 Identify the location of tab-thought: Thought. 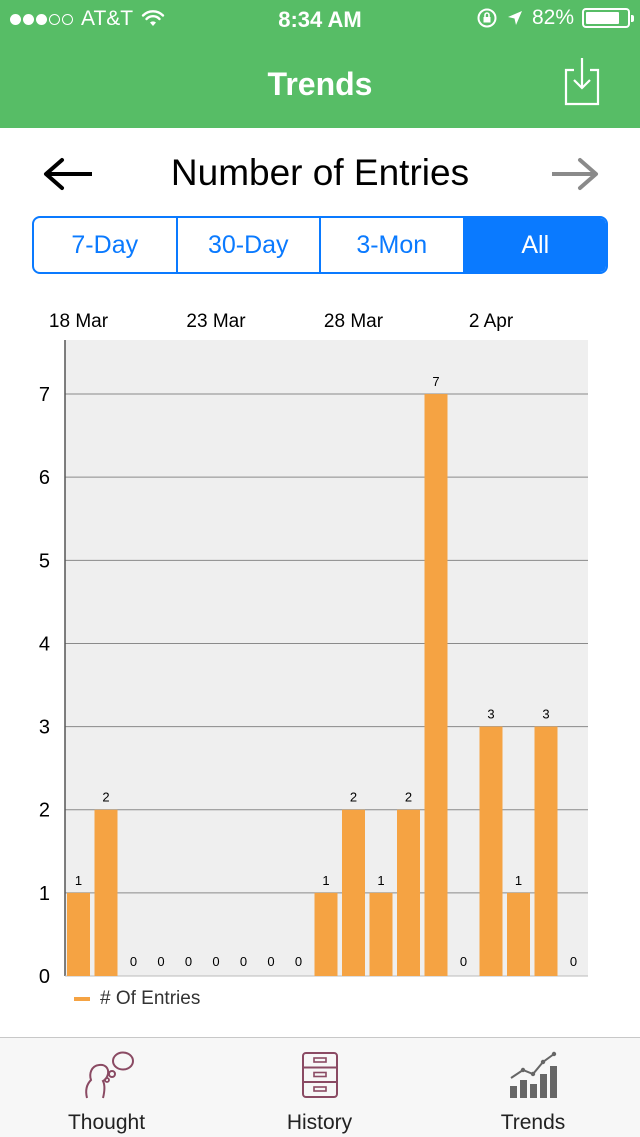
(106, 1087).